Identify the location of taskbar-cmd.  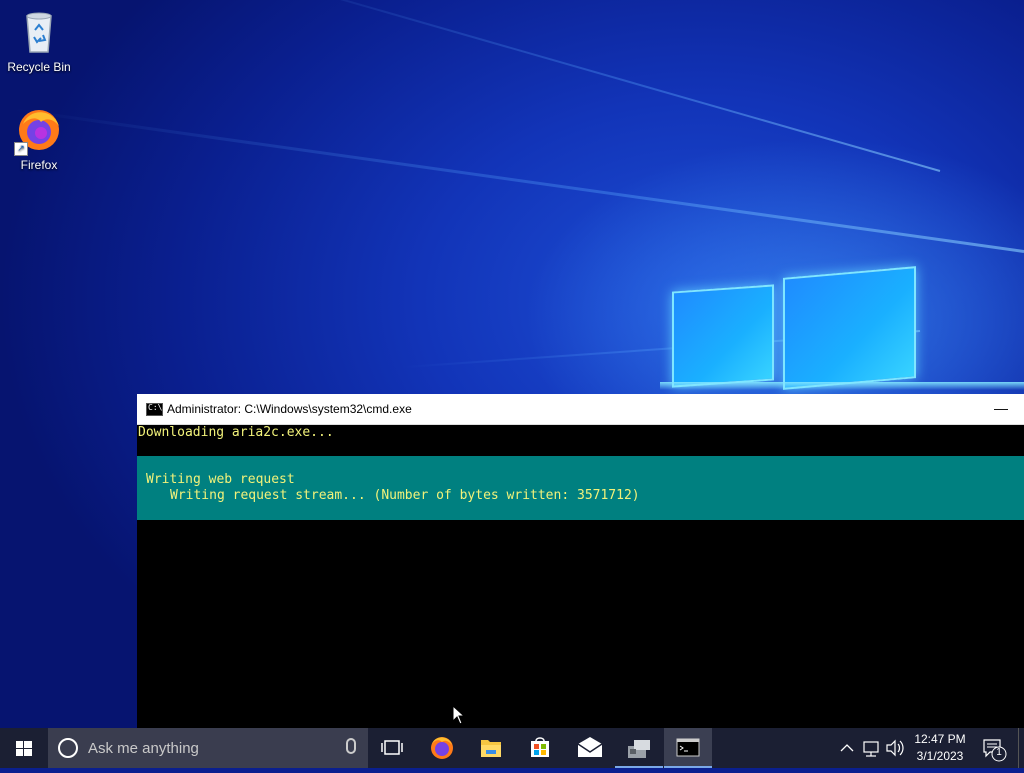
(688, 748).